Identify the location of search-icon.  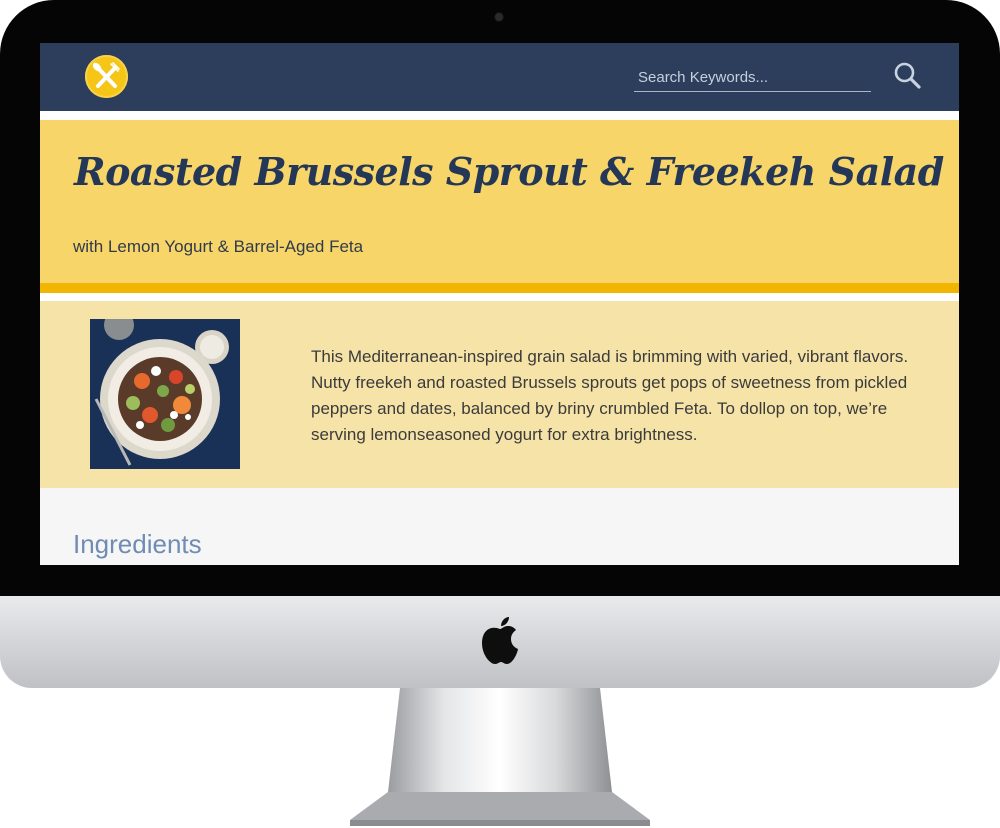
(908, 76).